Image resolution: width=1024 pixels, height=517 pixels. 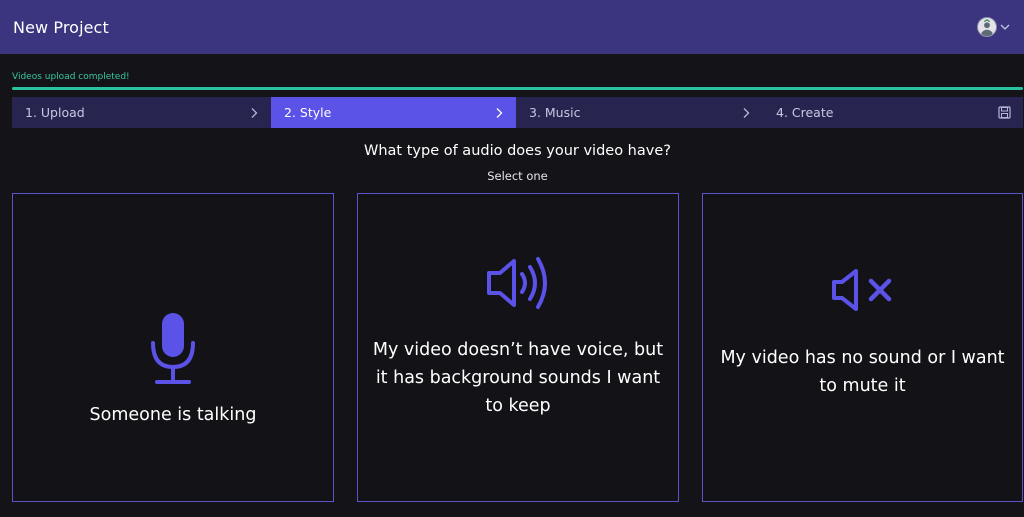 I want to click on step-create: 4. Create, so click(x=893, y=112).